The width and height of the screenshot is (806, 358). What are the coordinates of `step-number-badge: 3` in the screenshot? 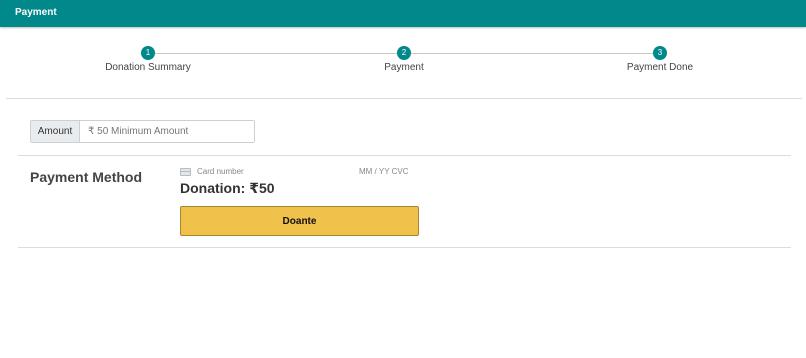 It's located at (660, 53).